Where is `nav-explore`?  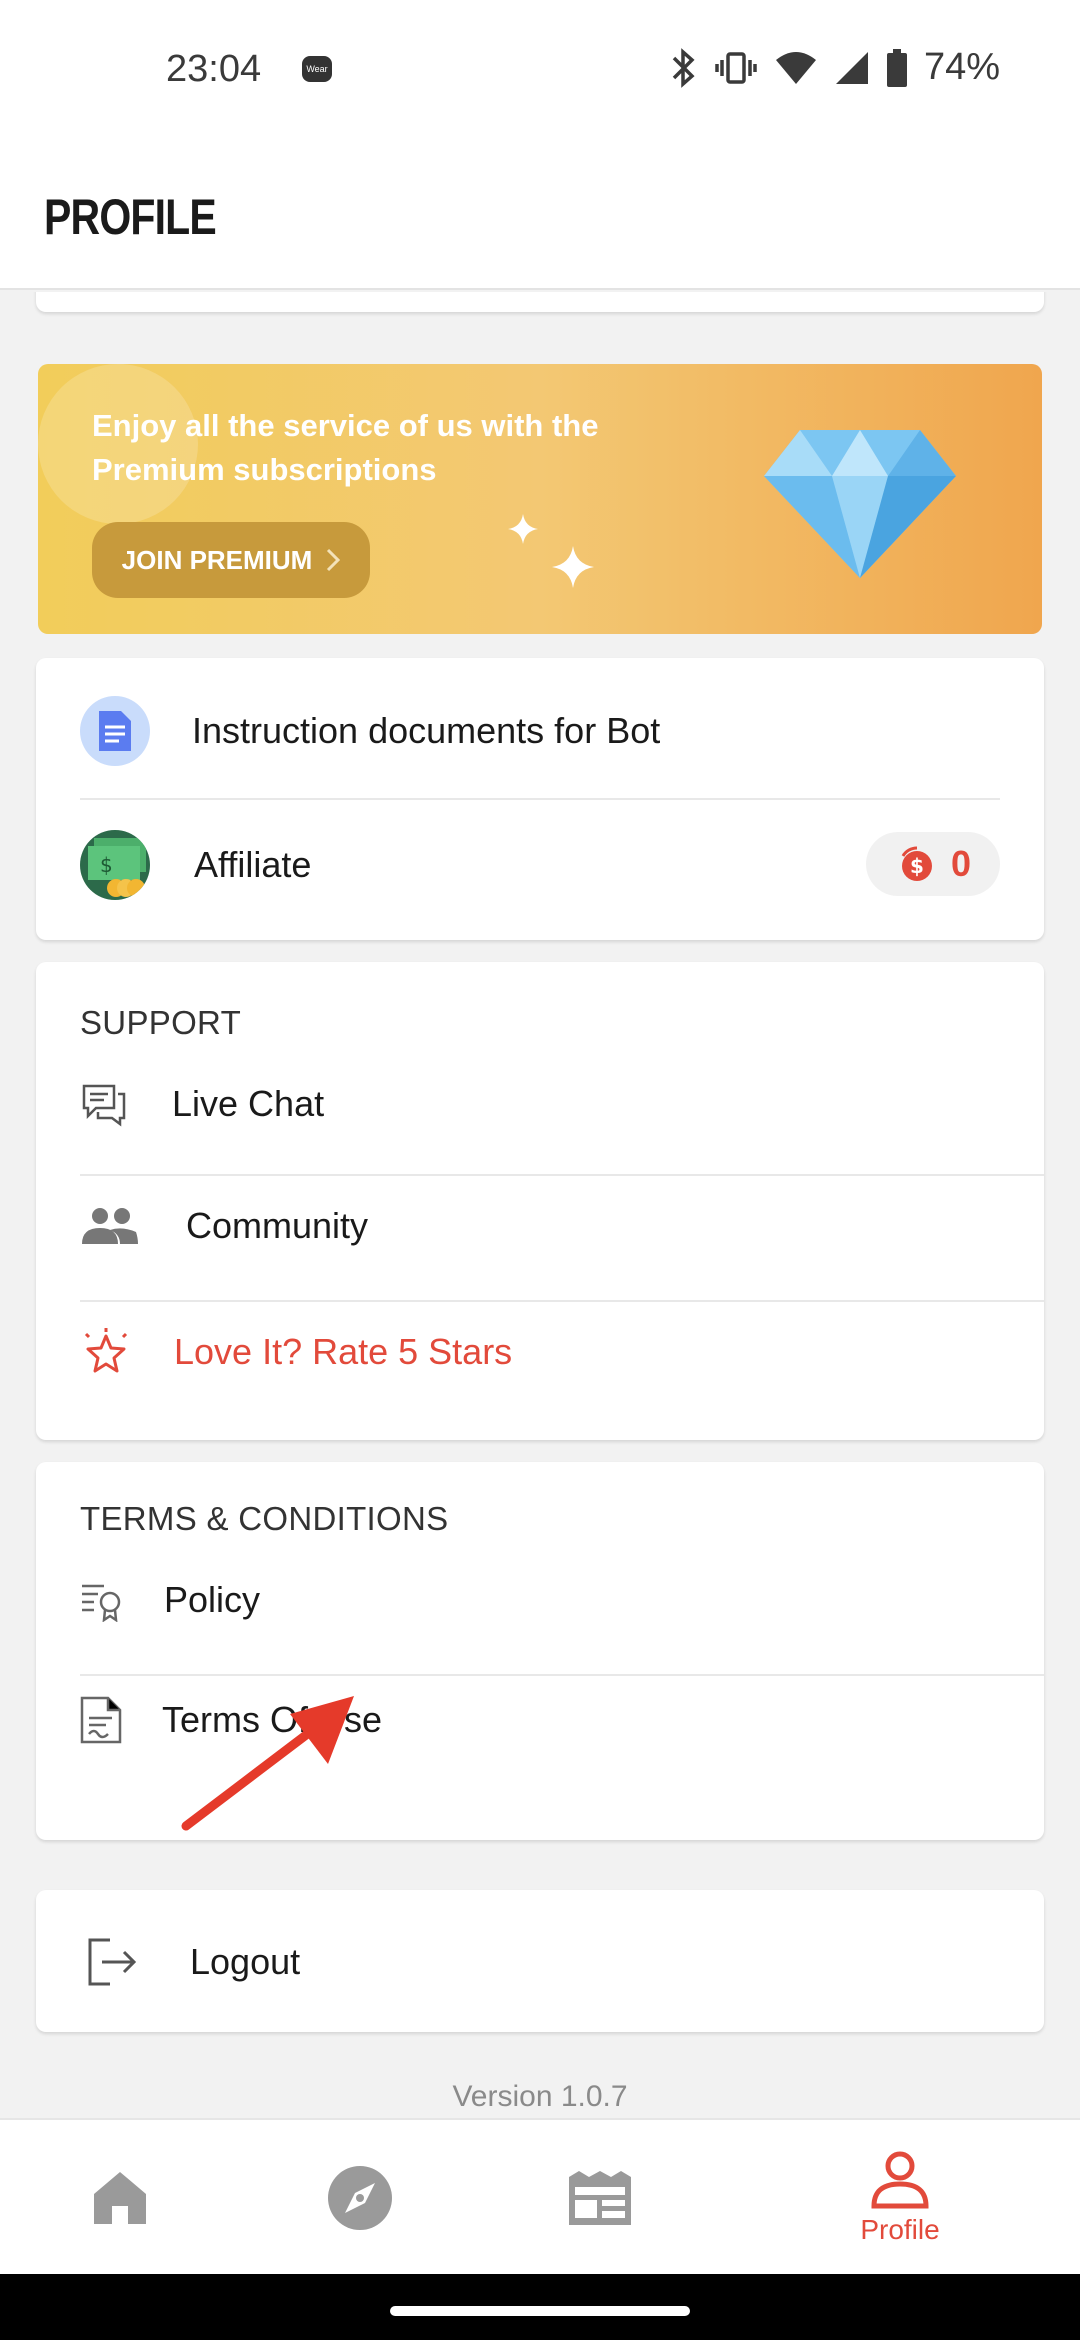 nav-explore is located at coordinates (360, 2198).